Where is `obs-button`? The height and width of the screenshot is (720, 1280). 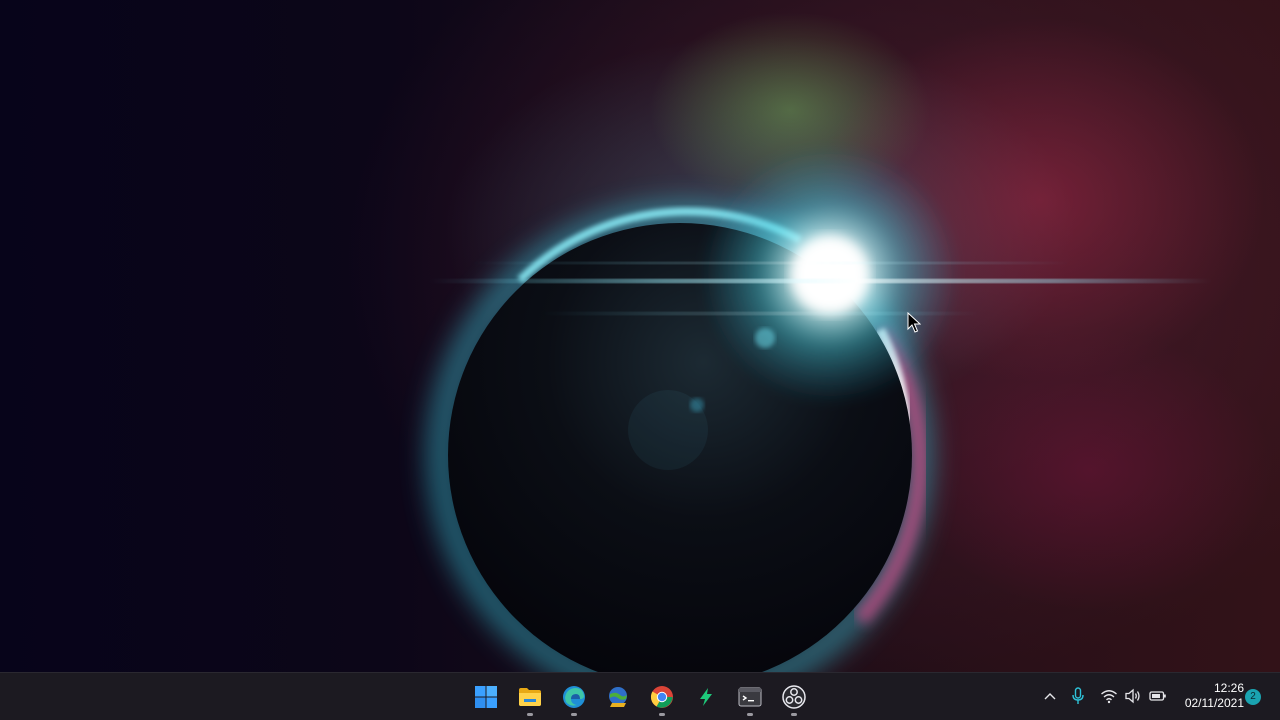 obs-button is located at coordinates (794, 697).